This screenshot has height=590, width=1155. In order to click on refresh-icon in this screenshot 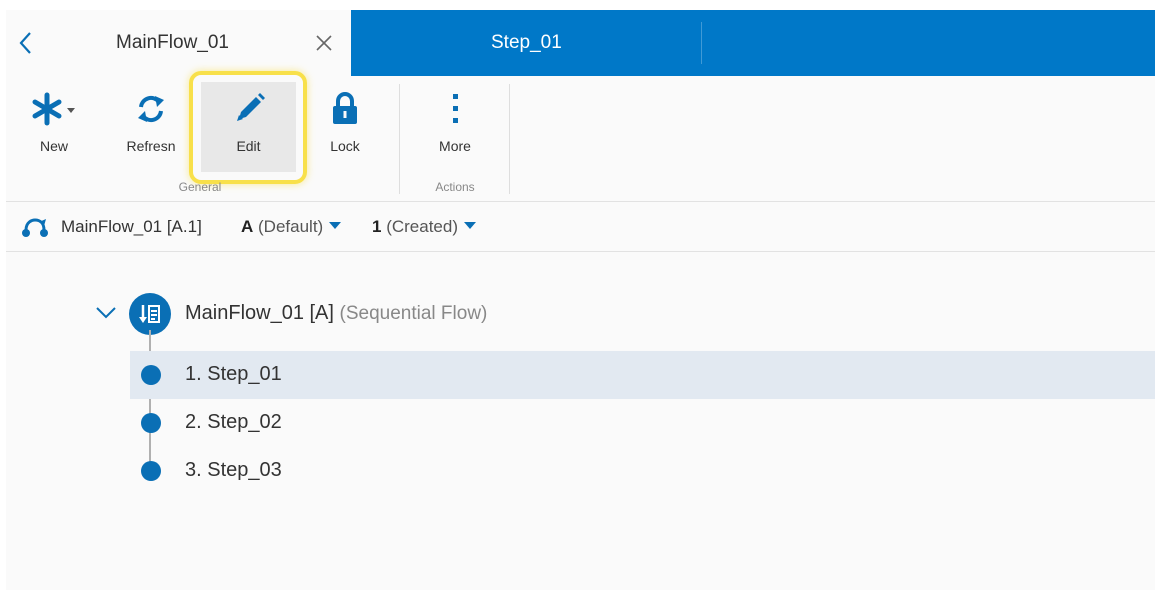, I will do `click(151, 109)`.